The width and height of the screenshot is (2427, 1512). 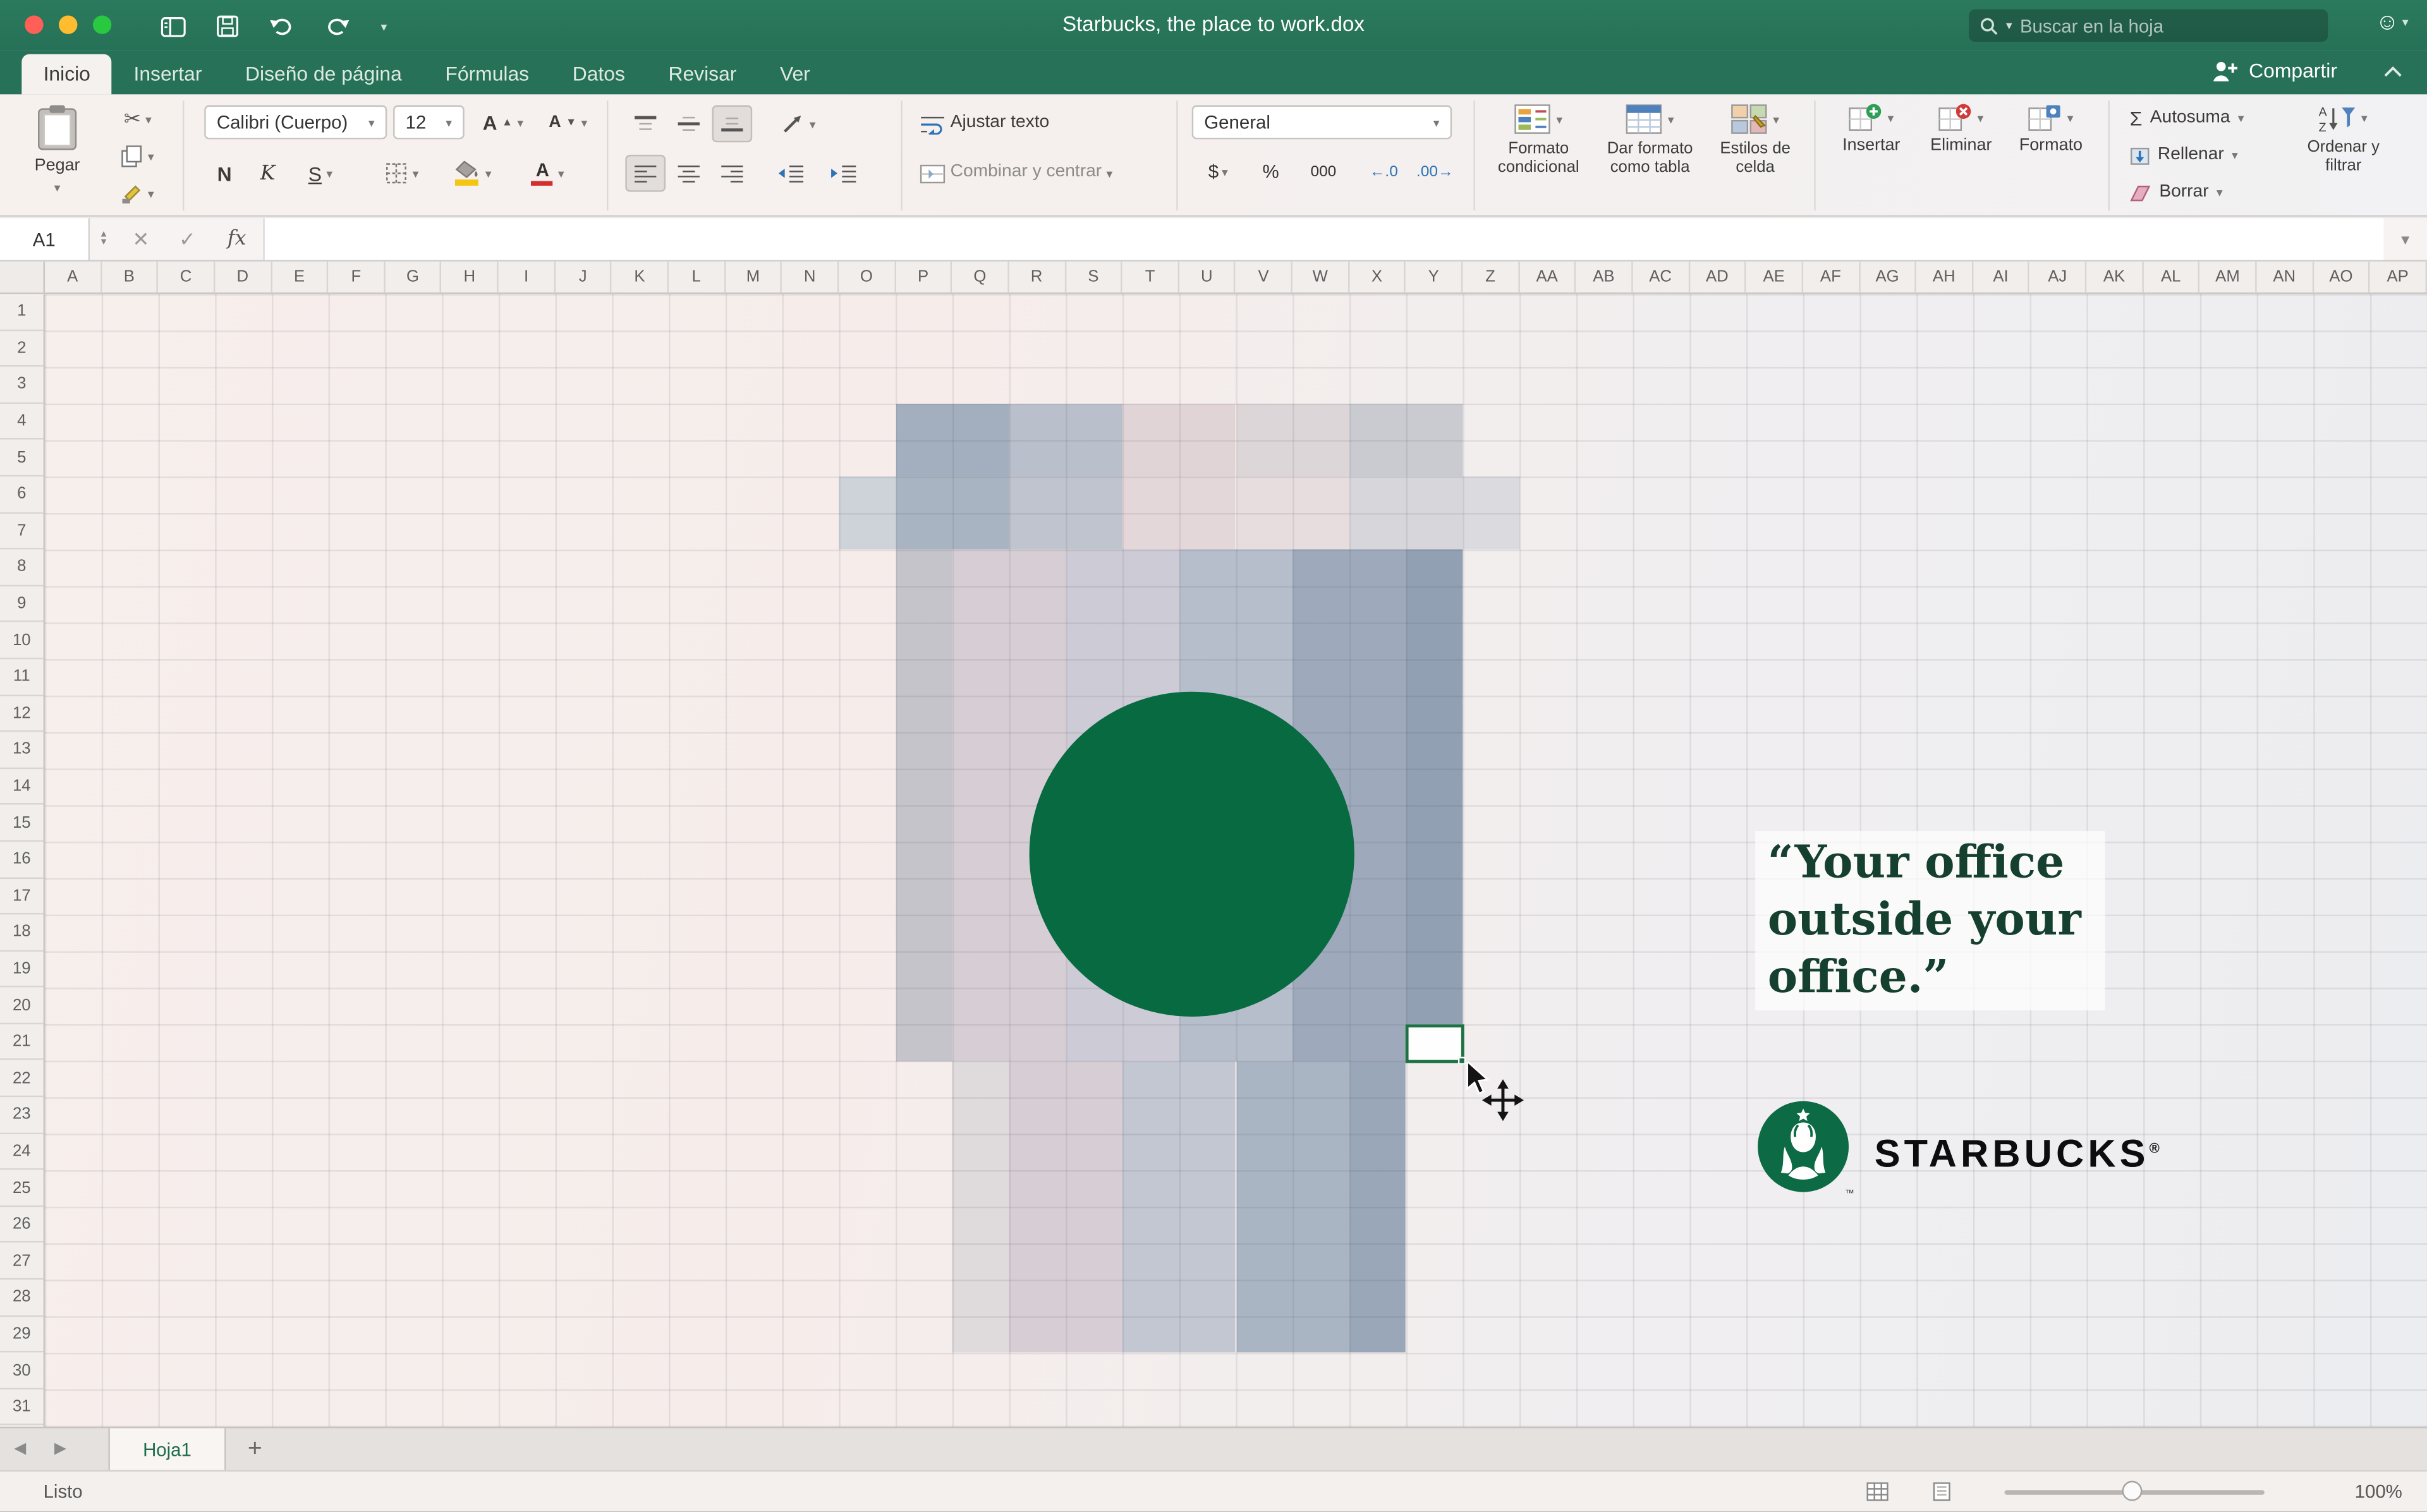 I want to click on column-header-AG: AG, so click(x=1888, y=277).